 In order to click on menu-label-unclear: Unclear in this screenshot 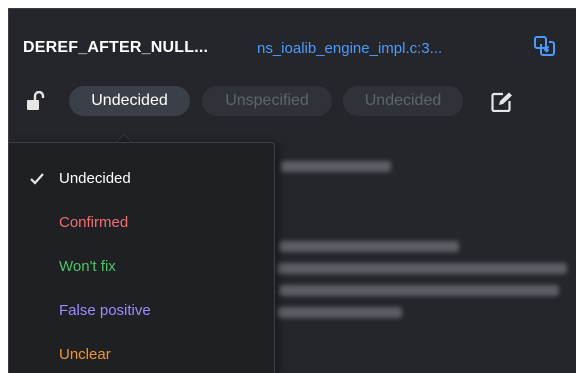, I will do `click(85, 354)`.